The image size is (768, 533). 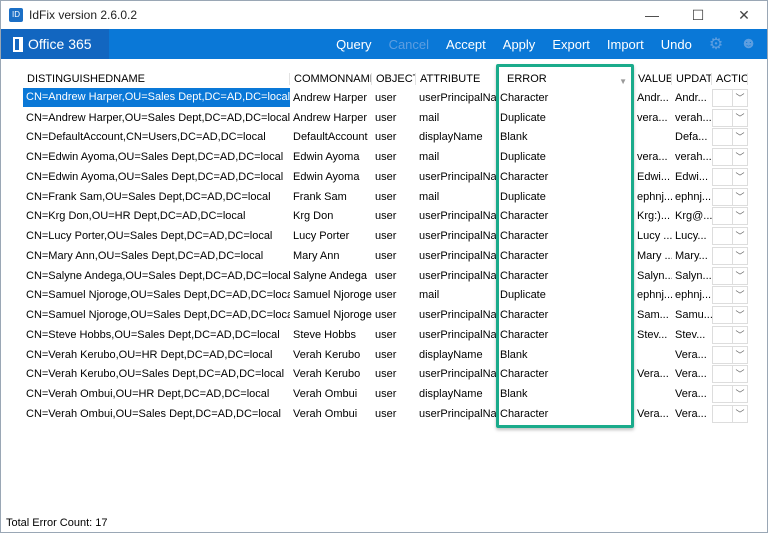 What do you see at coordinates (331, 315) in the screenshot?
I see `cell-commonname: Samuel Njoroge` at bounding box center [331, 315].